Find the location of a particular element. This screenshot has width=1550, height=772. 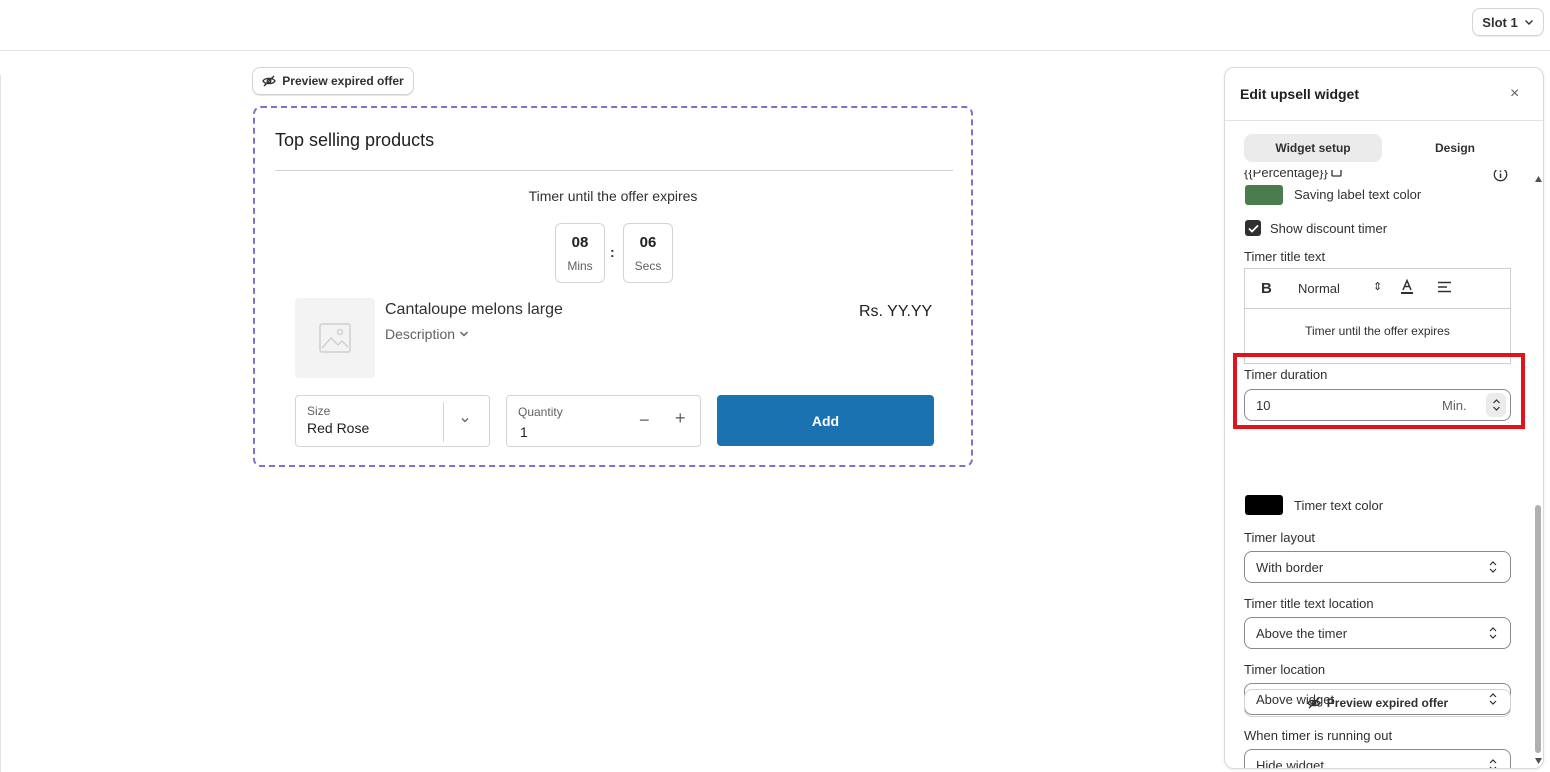

align-left-icon is located at coordinates (1444, 287).